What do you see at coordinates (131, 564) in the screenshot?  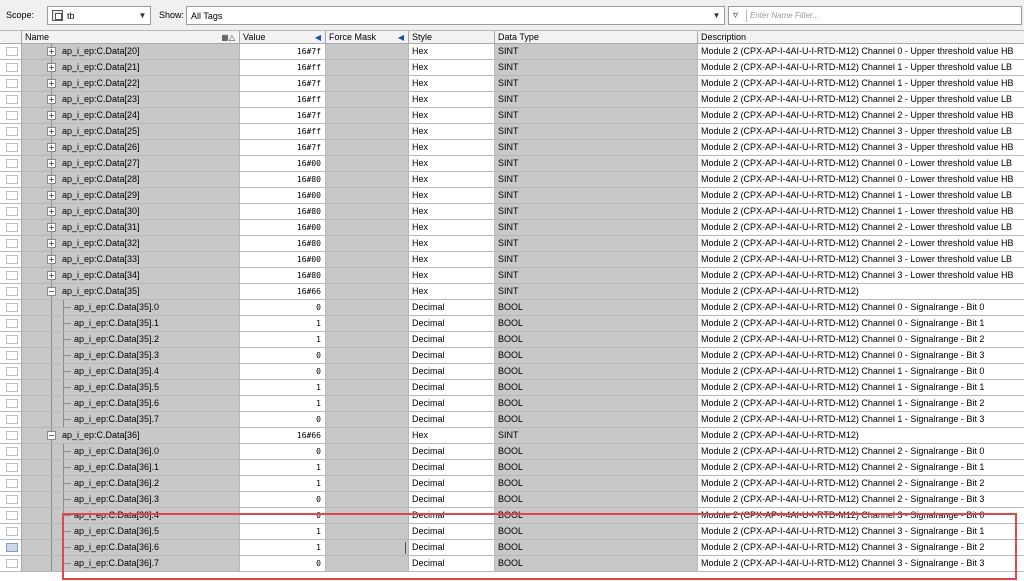 I see `tag-name-cell: ap_i_ep:C.Data[36].7` at bounding box center [131, 564].